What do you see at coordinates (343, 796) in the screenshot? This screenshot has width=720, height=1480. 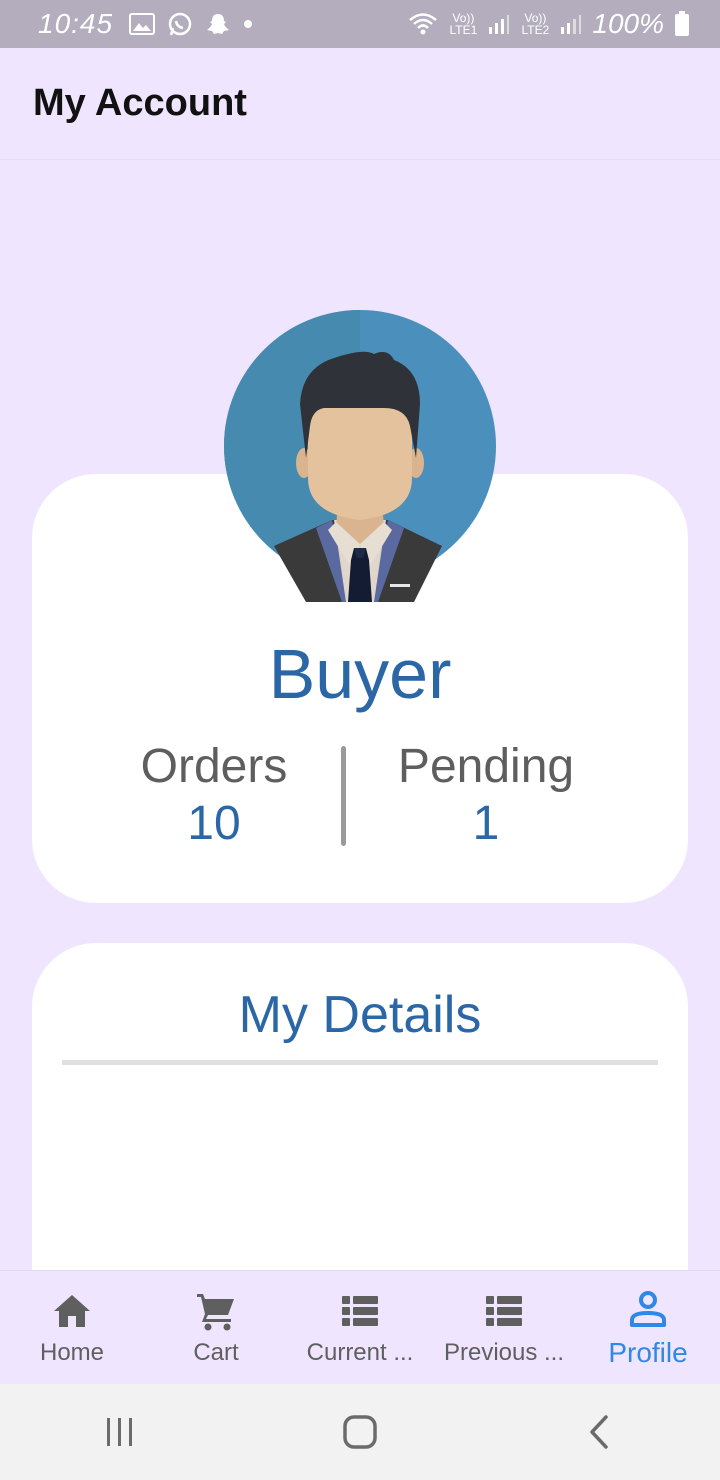 I see `stats-divider` at bounding box center [343, 796].